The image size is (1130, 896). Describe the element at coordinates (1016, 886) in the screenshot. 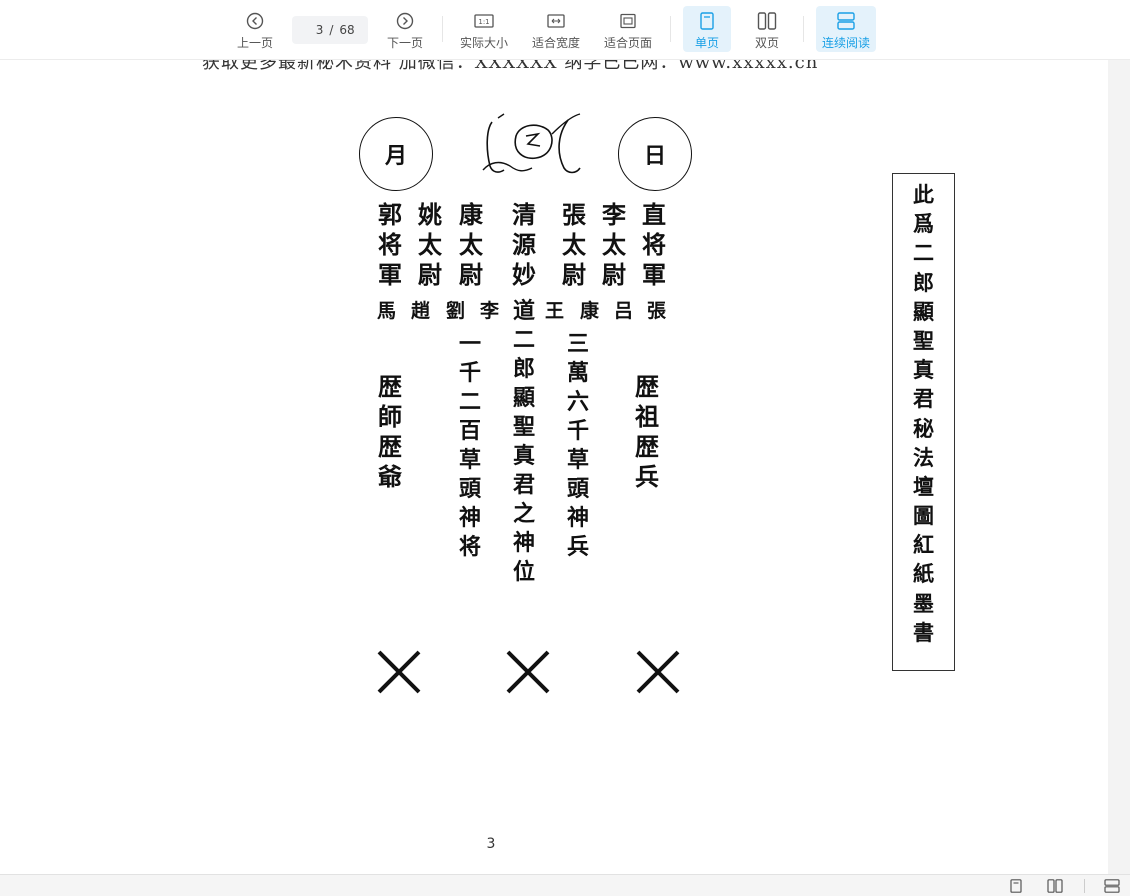

I see `single-page-view-icon` at that location.